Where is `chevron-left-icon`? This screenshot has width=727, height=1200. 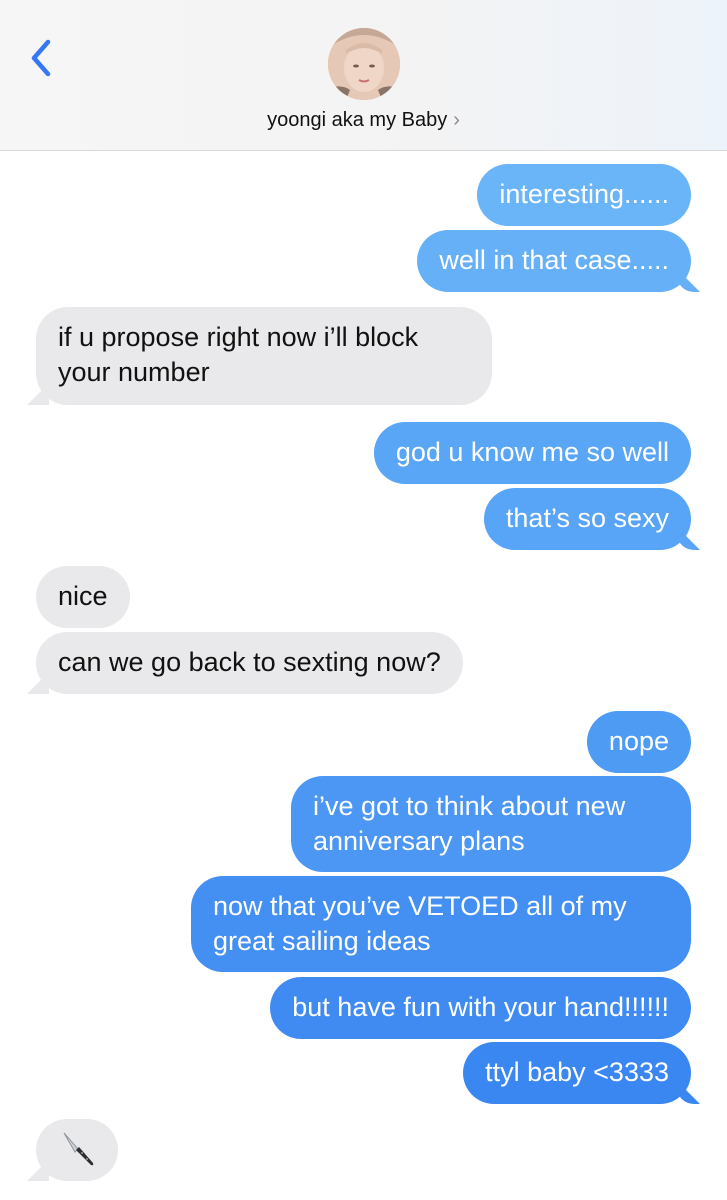
chevron-left-icon is located at coordinates (41, 58).